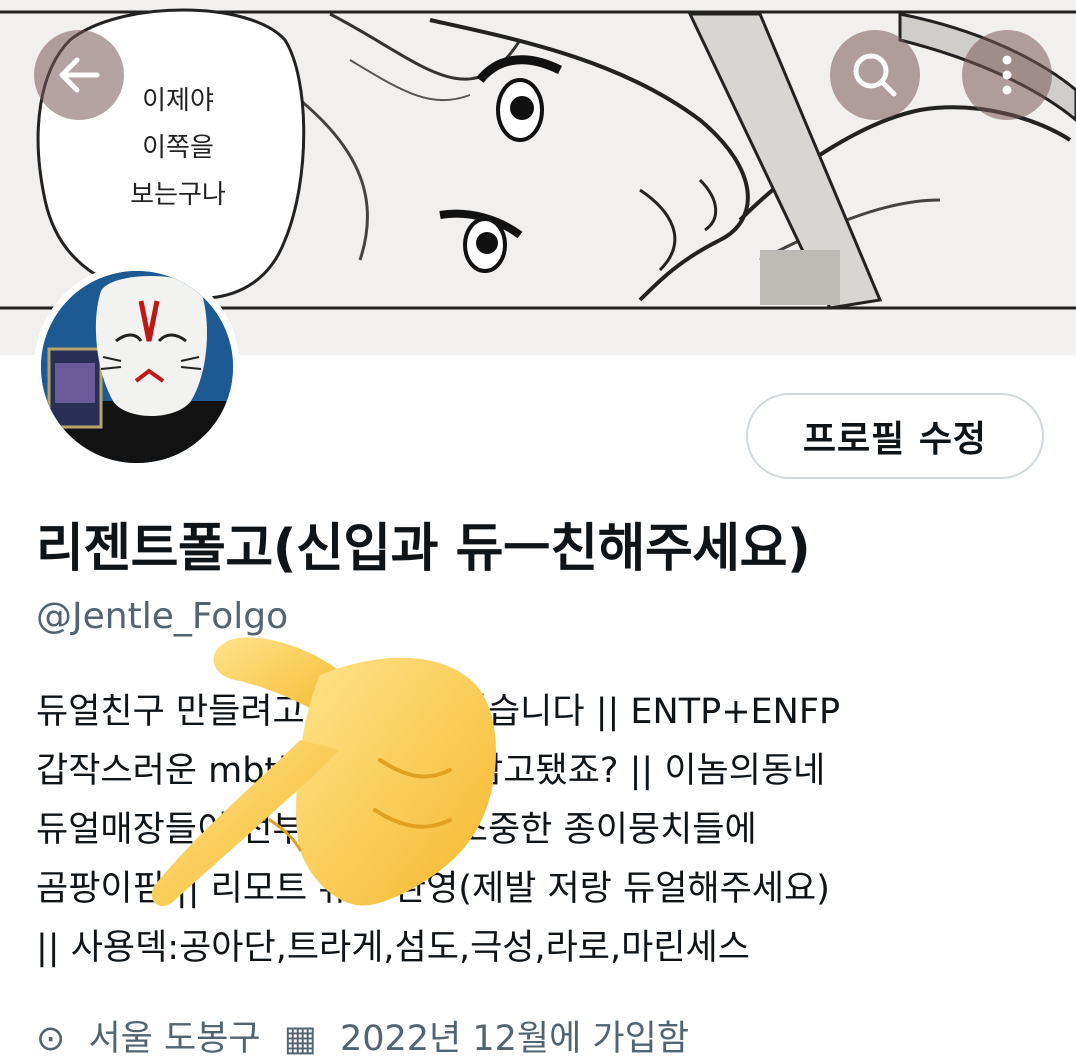 The image size is (1076, 1061). I want to click on search-button, so click(875, 75).